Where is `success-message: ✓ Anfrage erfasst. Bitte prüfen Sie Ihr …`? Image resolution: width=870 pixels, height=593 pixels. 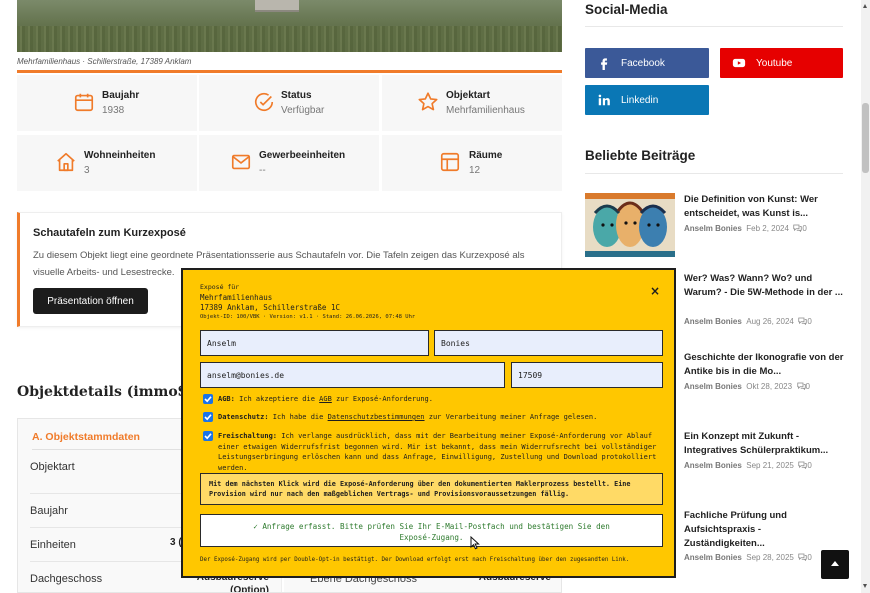
success-message: ✓ Anfrage erfasst. Bitte prüfen Sie Ihr … is located at coordinates (431, 530).